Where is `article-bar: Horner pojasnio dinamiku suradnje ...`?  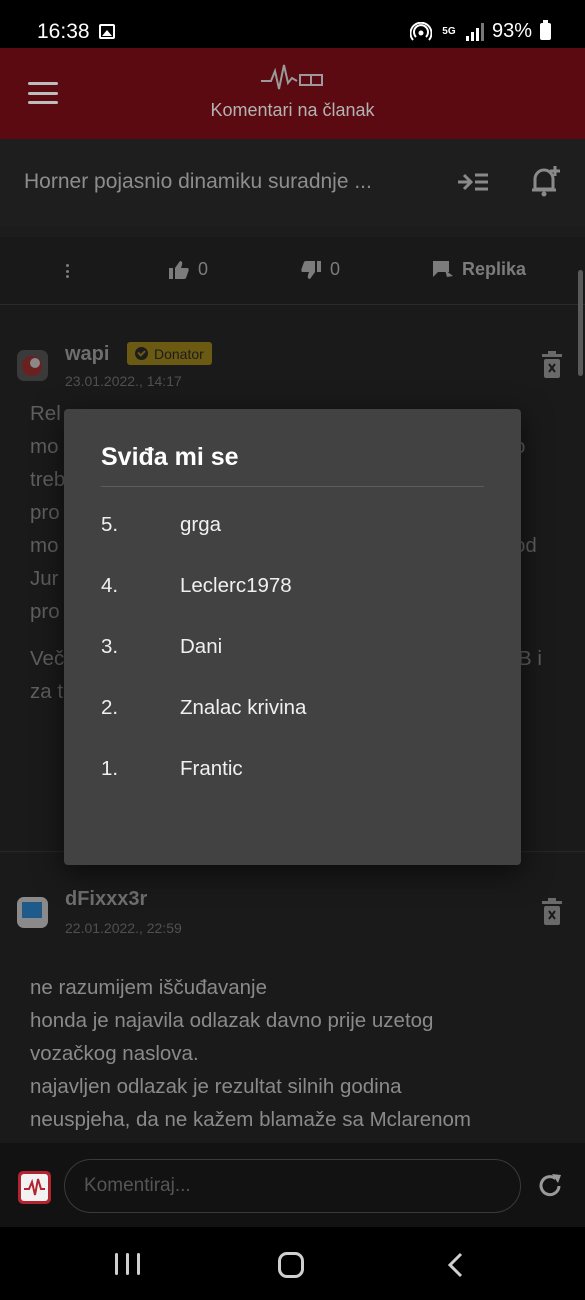 article-bar: Horner pojasnio dinamiku suradnje ... is located at coordinates (292, 183).